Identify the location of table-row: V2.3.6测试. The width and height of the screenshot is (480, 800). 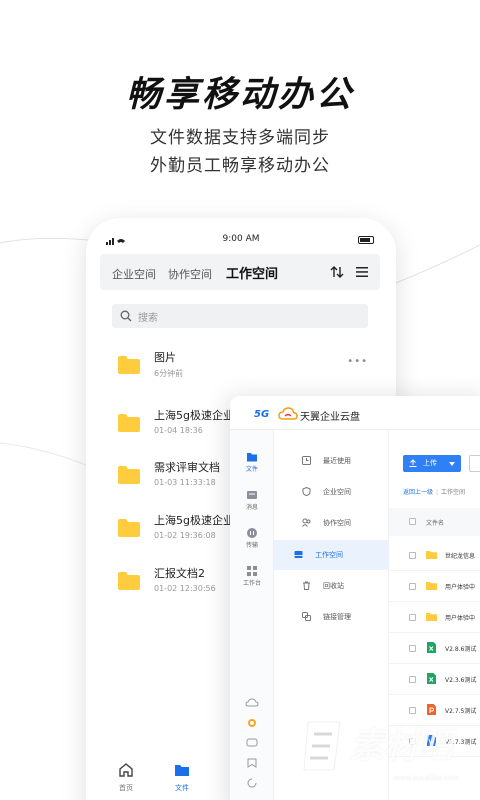
(434, 679).